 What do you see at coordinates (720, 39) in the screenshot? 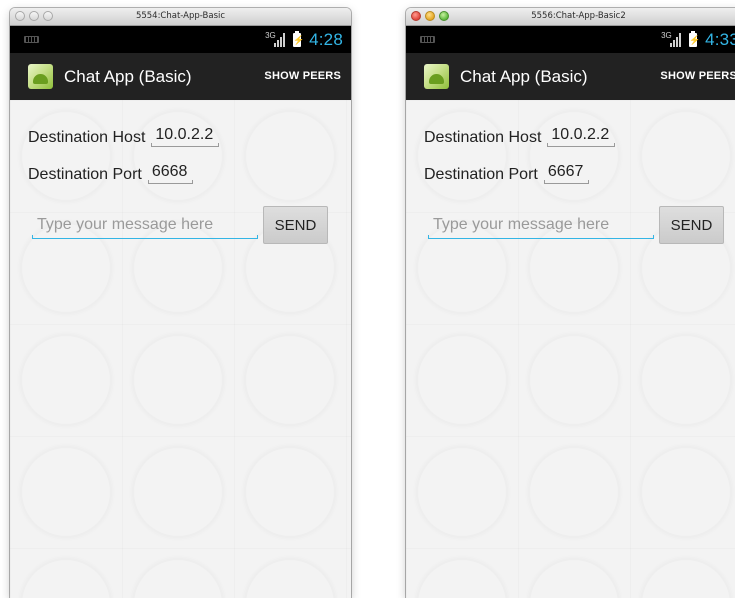
I see `status-time: 4:33` at bounding box center [720, 39].